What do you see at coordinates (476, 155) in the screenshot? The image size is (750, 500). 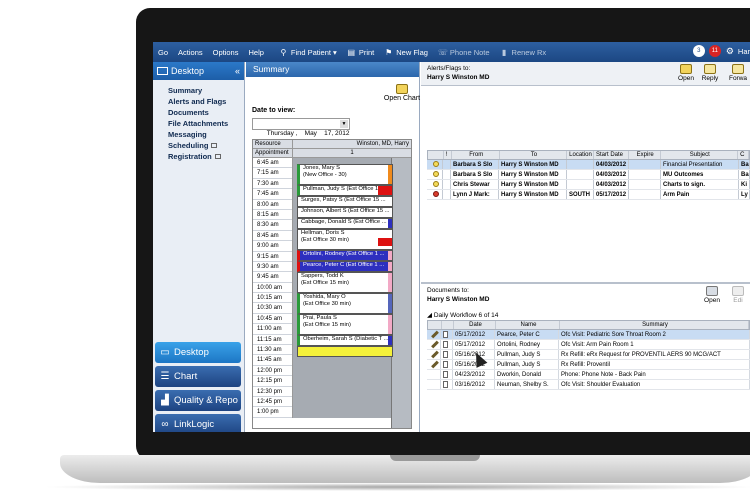 I see `col-from: From` at bounding box center [476, 155].